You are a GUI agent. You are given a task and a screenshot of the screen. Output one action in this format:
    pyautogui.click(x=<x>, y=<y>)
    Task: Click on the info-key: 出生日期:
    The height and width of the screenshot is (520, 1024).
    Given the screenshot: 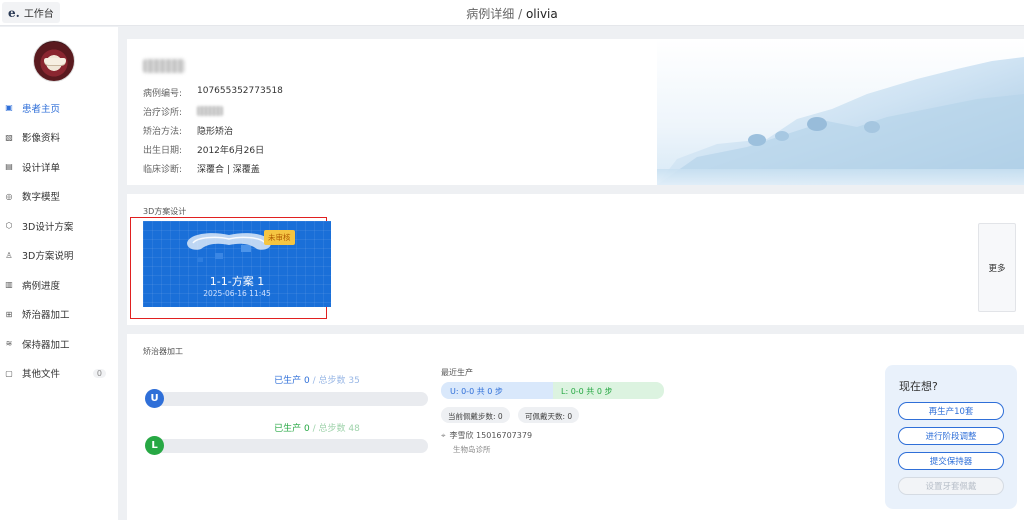 What is the action you would take?
    pyautogui.click(x=163, y=151)
    